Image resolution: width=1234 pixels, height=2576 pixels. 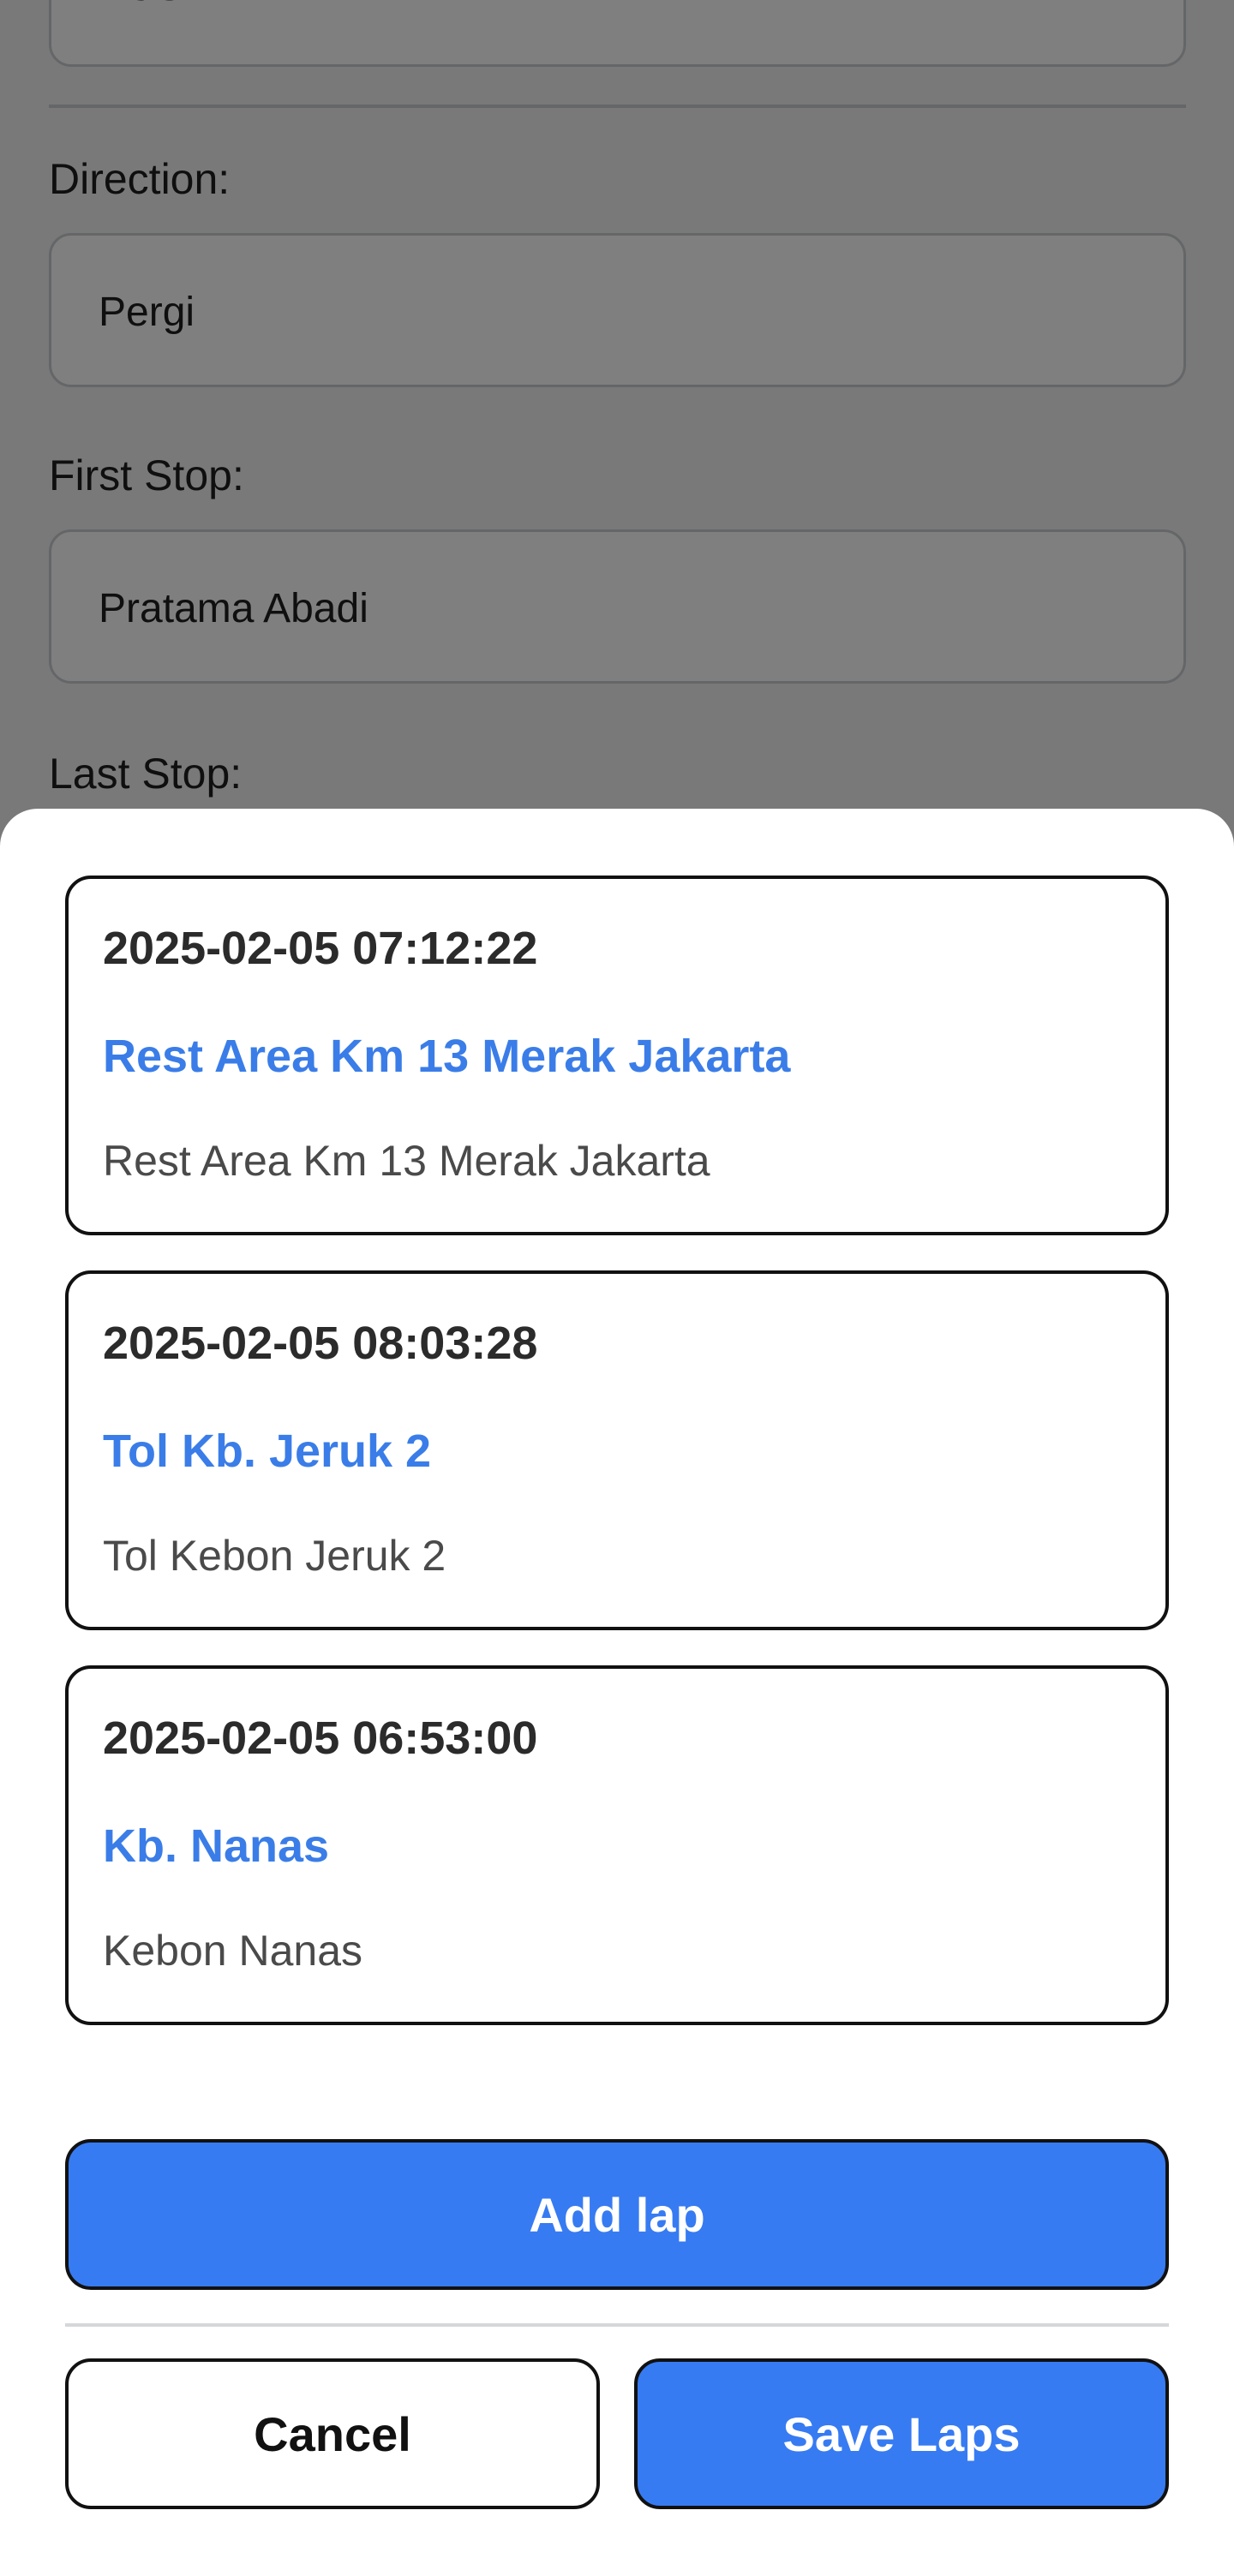 I want to click on lap-name: Kb. Nanas, so click(x=216, y=1846).